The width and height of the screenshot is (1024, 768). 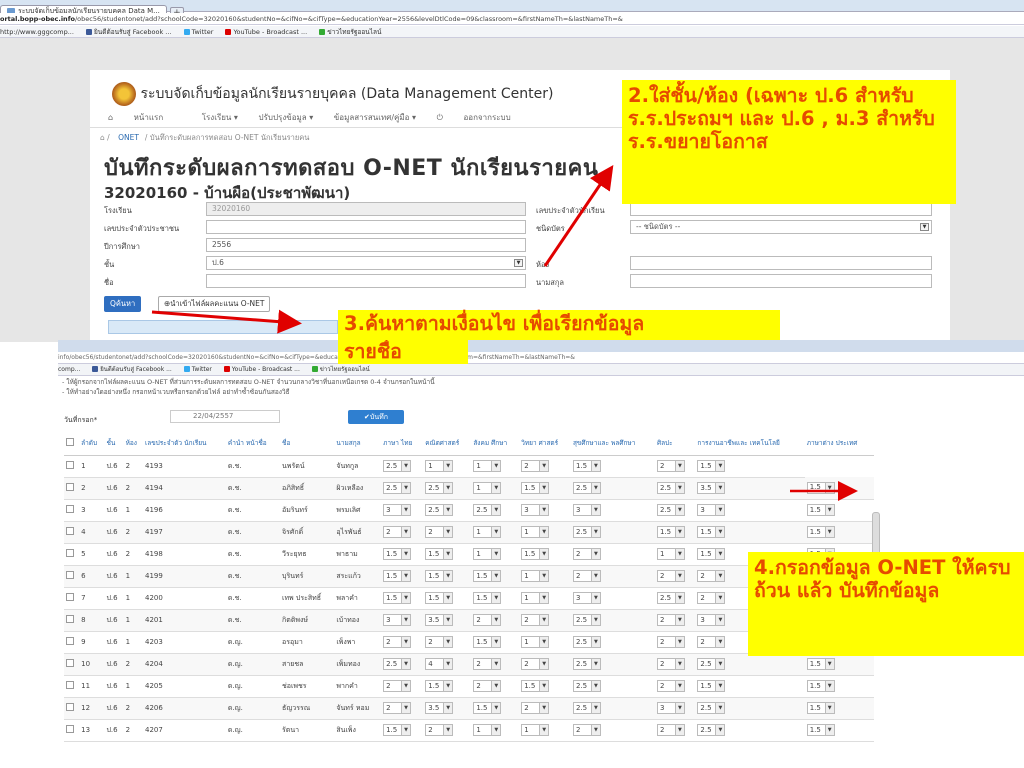 I want to click on score-select: 3.5 ▼, so click(x=439, y=708).